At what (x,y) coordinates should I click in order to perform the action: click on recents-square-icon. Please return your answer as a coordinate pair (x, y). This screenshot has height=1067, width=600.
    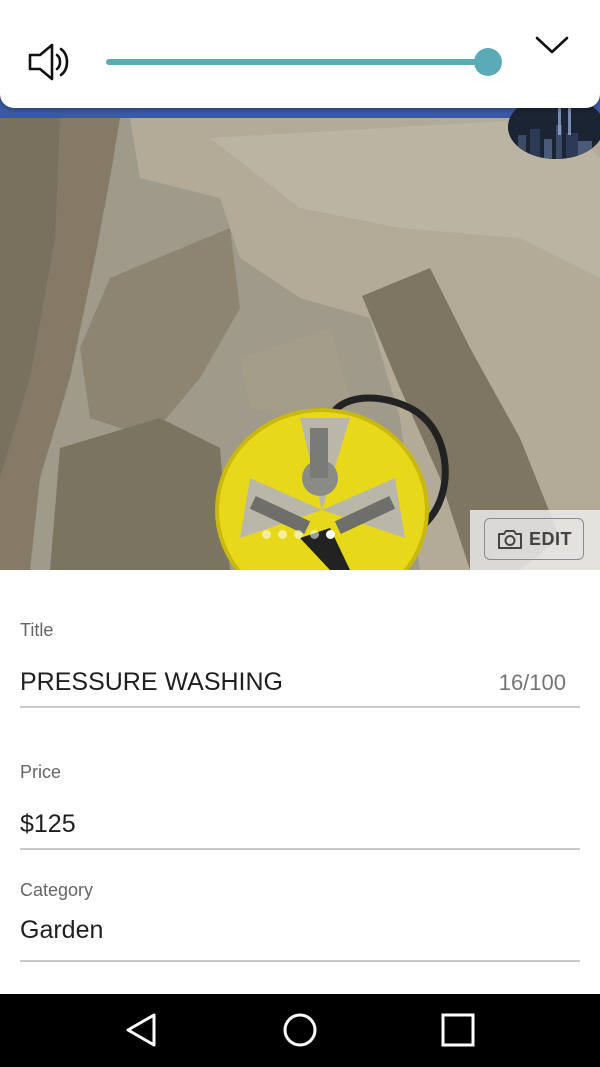
    Looking at the image, I should click on (458, 1030).